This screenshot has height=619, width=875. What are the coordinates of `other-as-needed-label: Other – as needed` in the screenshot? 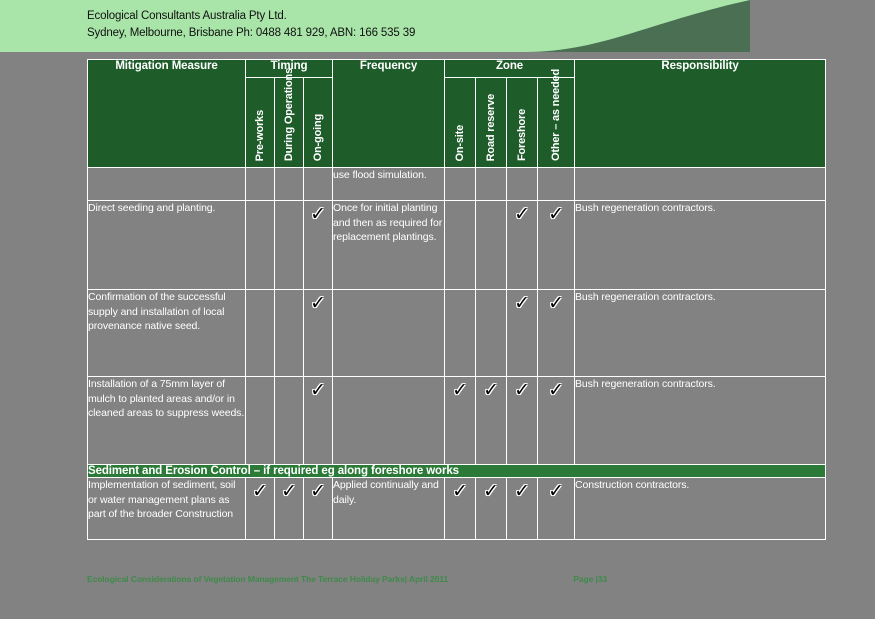 It's located at (556, 115).